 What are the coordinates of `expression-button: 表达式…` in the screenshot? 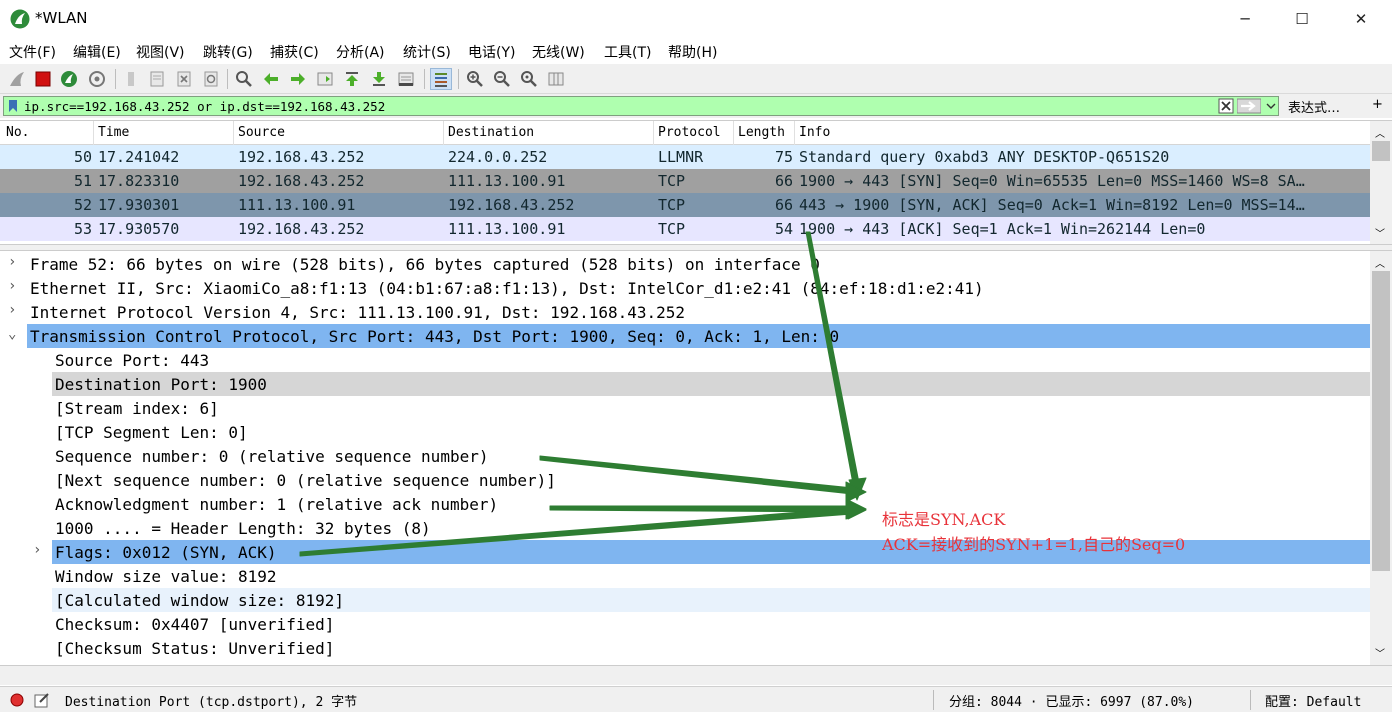 It's located at (1314, 106).